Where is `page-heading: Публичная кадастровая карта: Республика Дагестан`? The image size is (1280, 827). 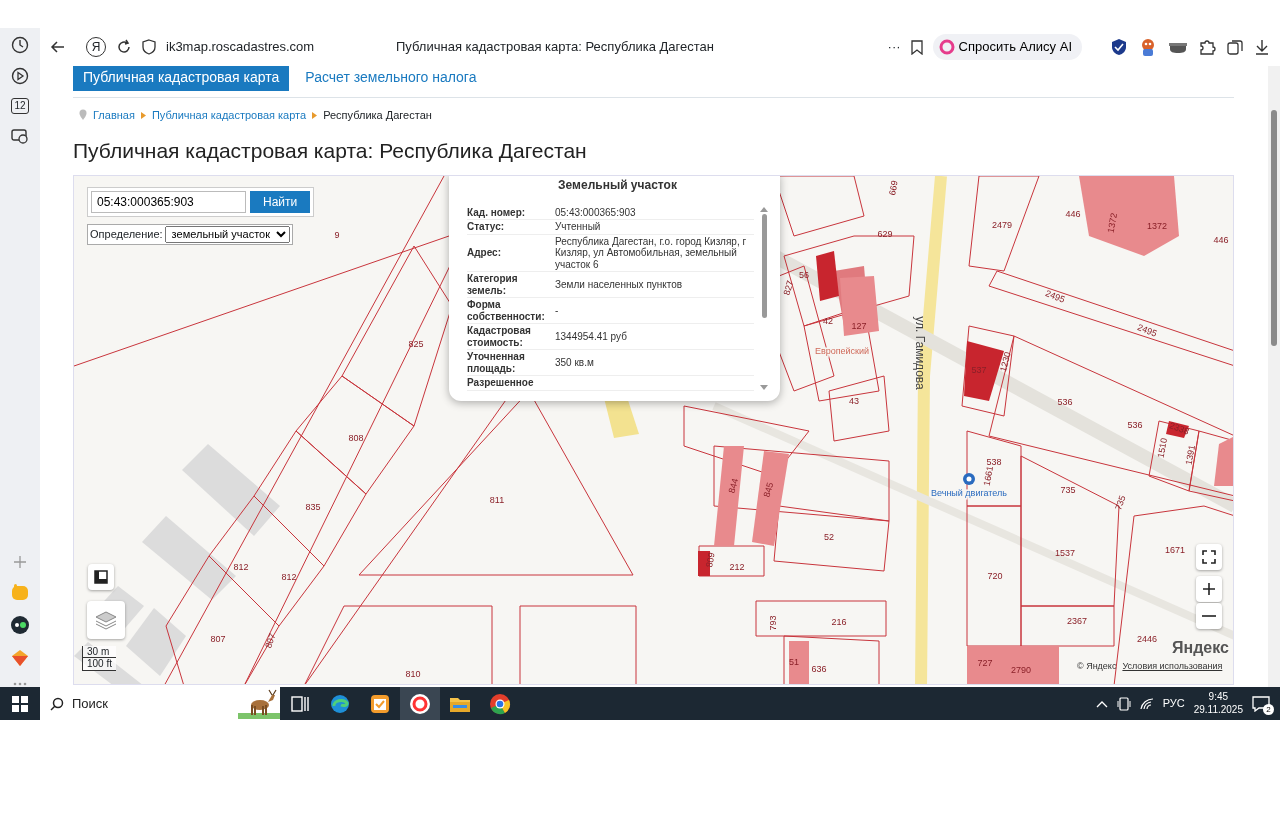
page-heading: Публичная кадастровая карта: Республика Дагестан is located at coordinates (330, 150).